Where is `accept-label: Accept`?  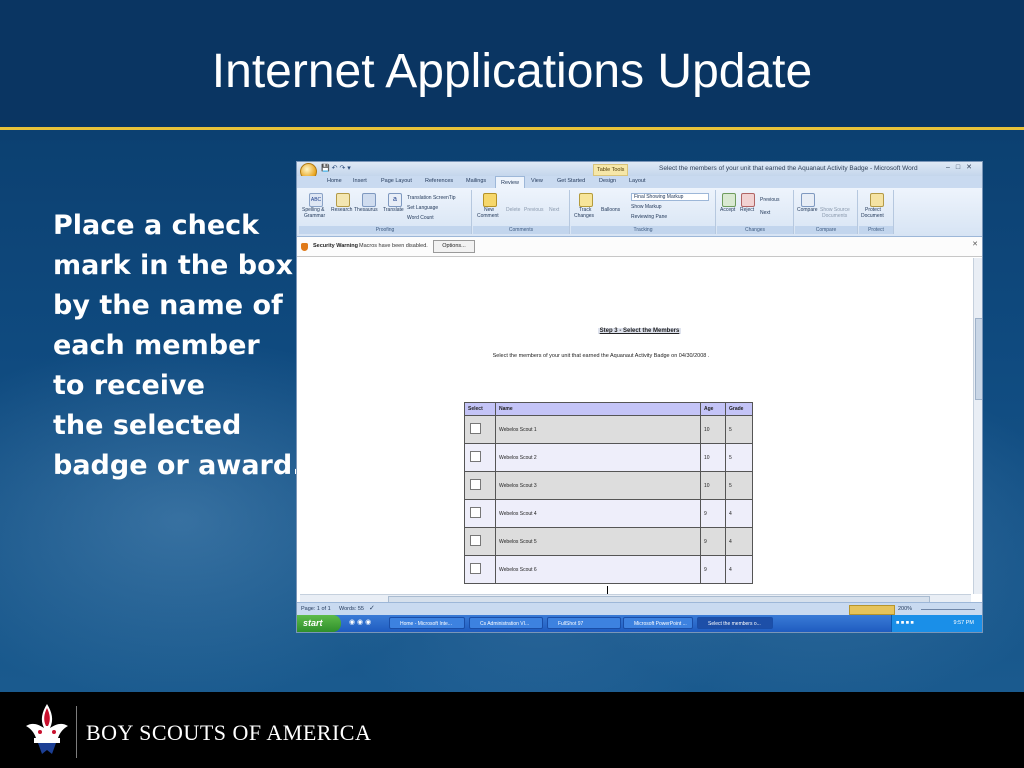 accept-label: Accept is located at coordinates (727, 210).